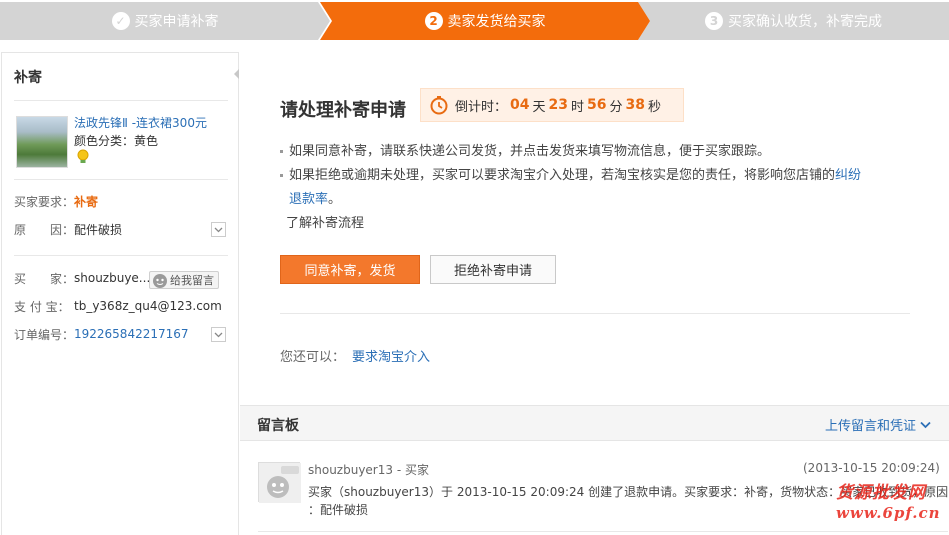 The image size is (949, 535). I want to click on unit: 秒, so click(655, 107).